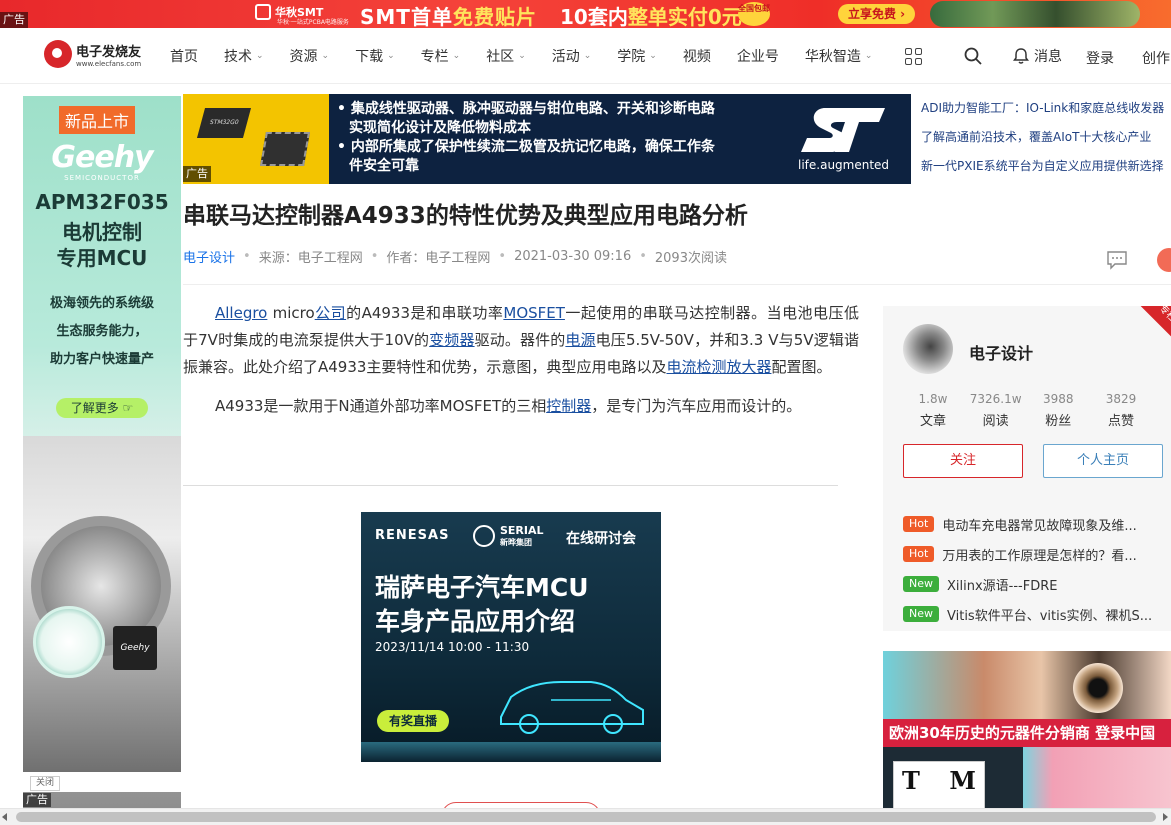 The width and height of the screenshot is (1171, 825). I want to click on messages-link: 消息, so click(1037, 56).